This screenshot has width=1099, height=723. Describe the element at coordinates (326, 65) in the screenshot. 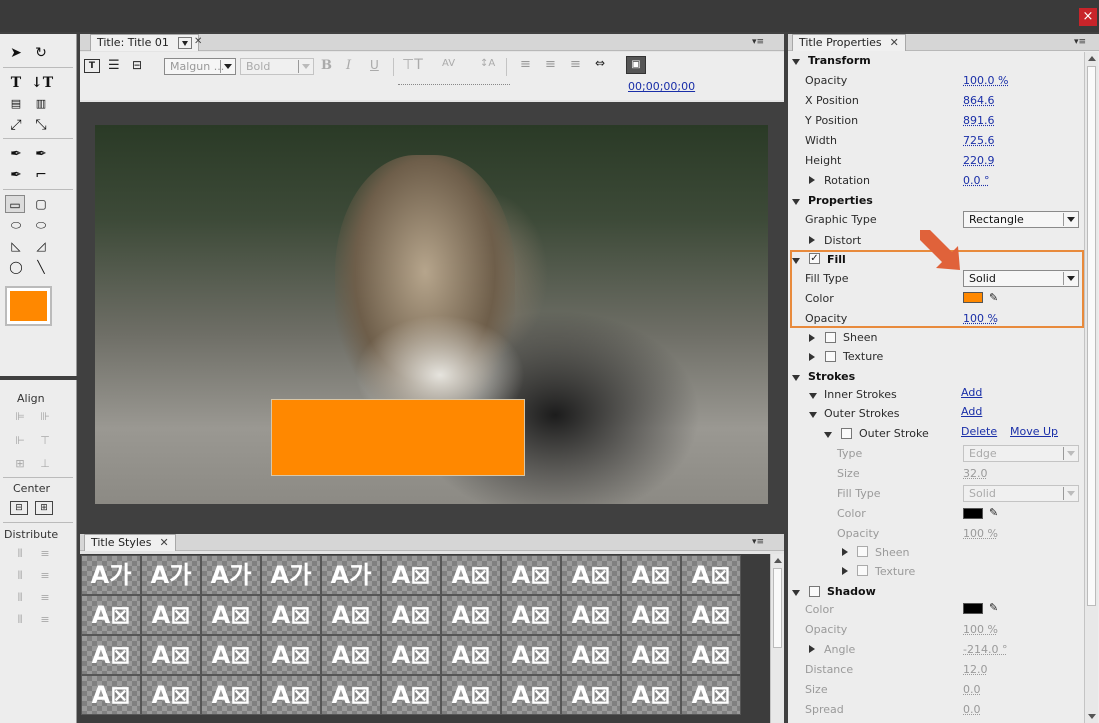

I see `bold-icon: B` at that location.